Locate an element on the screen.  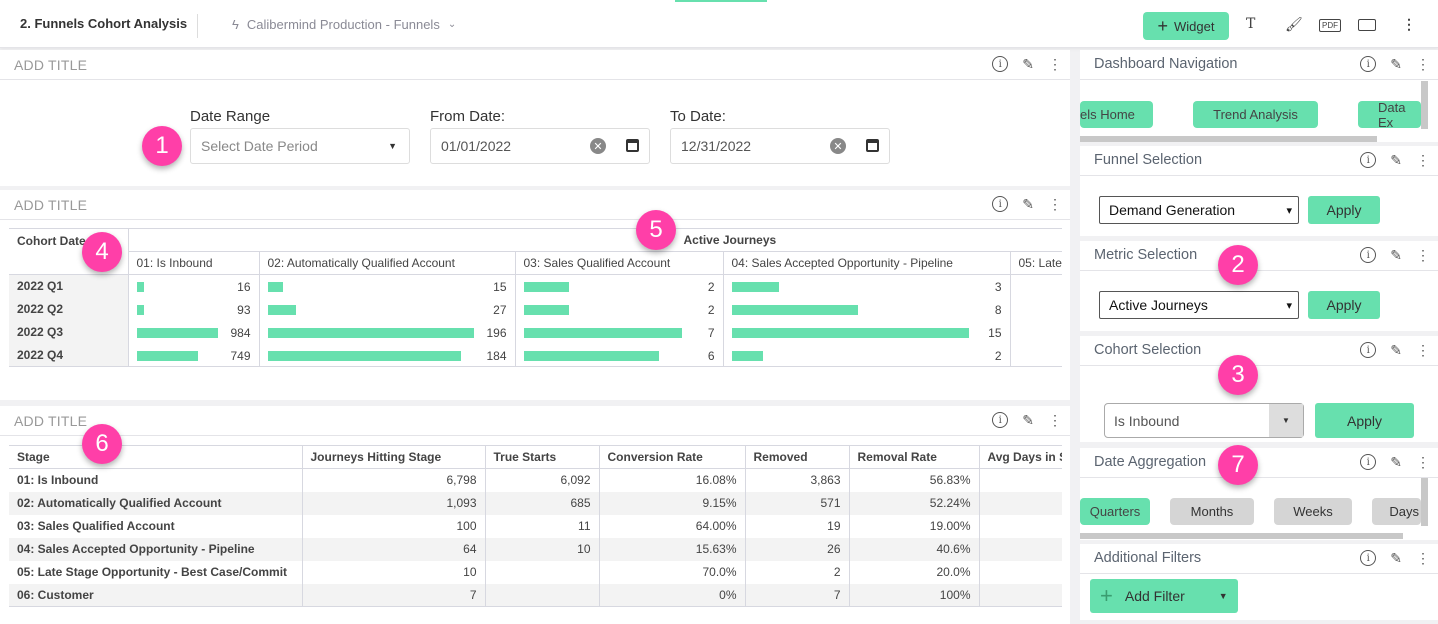
metric-apply-button: Apply is located at coordinates (1344, 305).